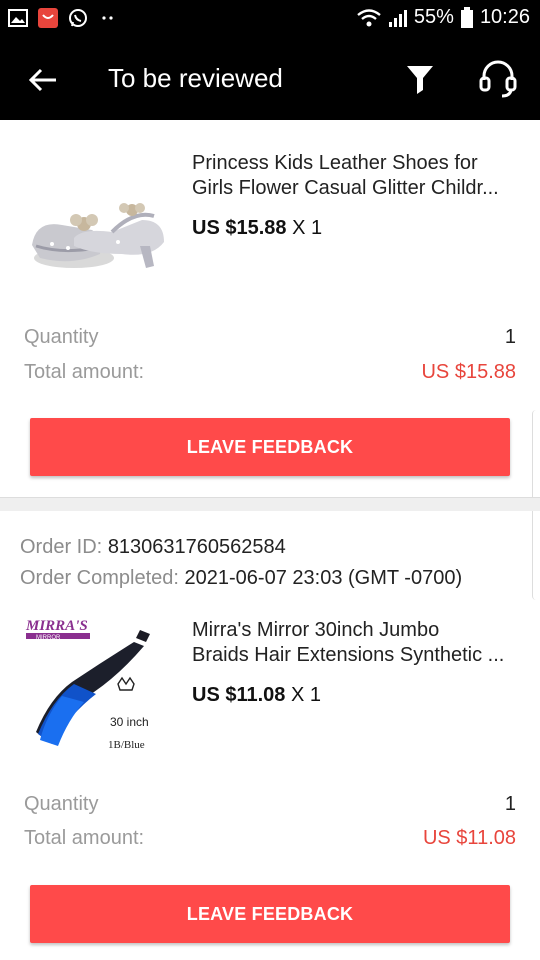 The height and width of the screenshot is (960, 540). I want to click on wifi-icon, so click(369, 17).